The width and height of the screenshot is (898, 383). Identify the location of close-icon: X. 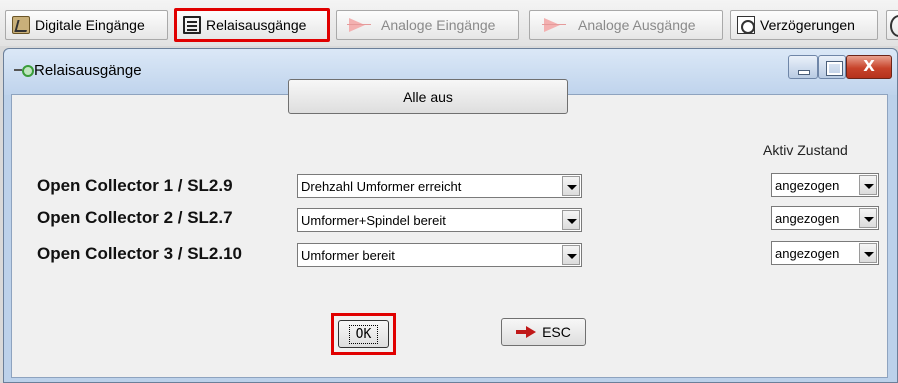
(869, 66).